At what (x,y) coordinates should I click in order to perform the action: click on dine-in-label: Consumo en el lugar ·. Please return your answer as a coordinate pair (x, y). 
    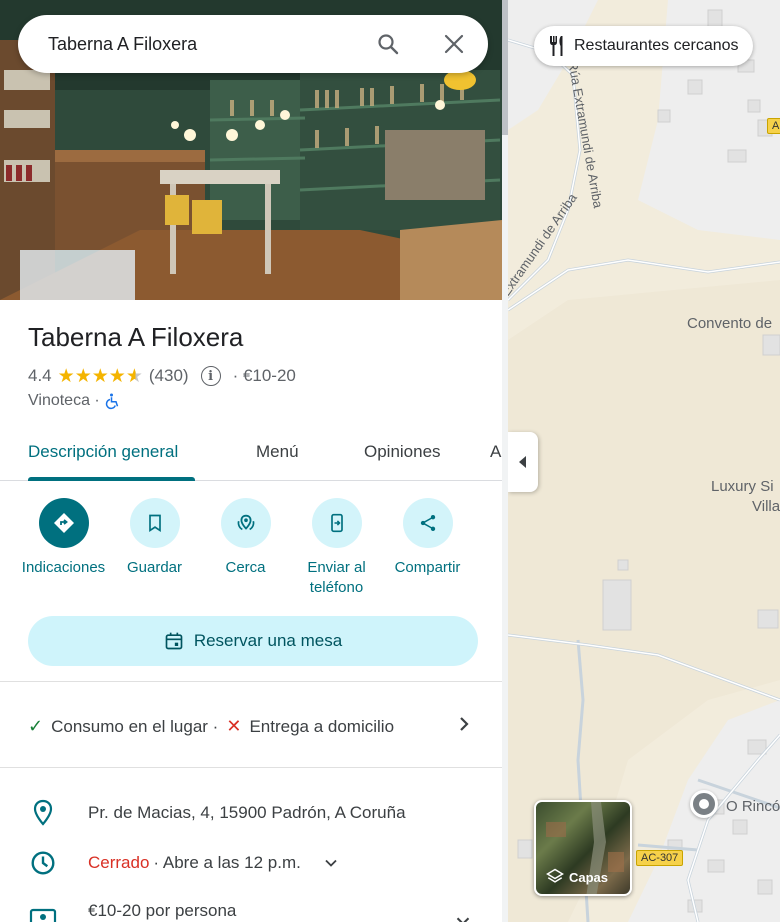
    Looking at the image, I should click on (135, 726).